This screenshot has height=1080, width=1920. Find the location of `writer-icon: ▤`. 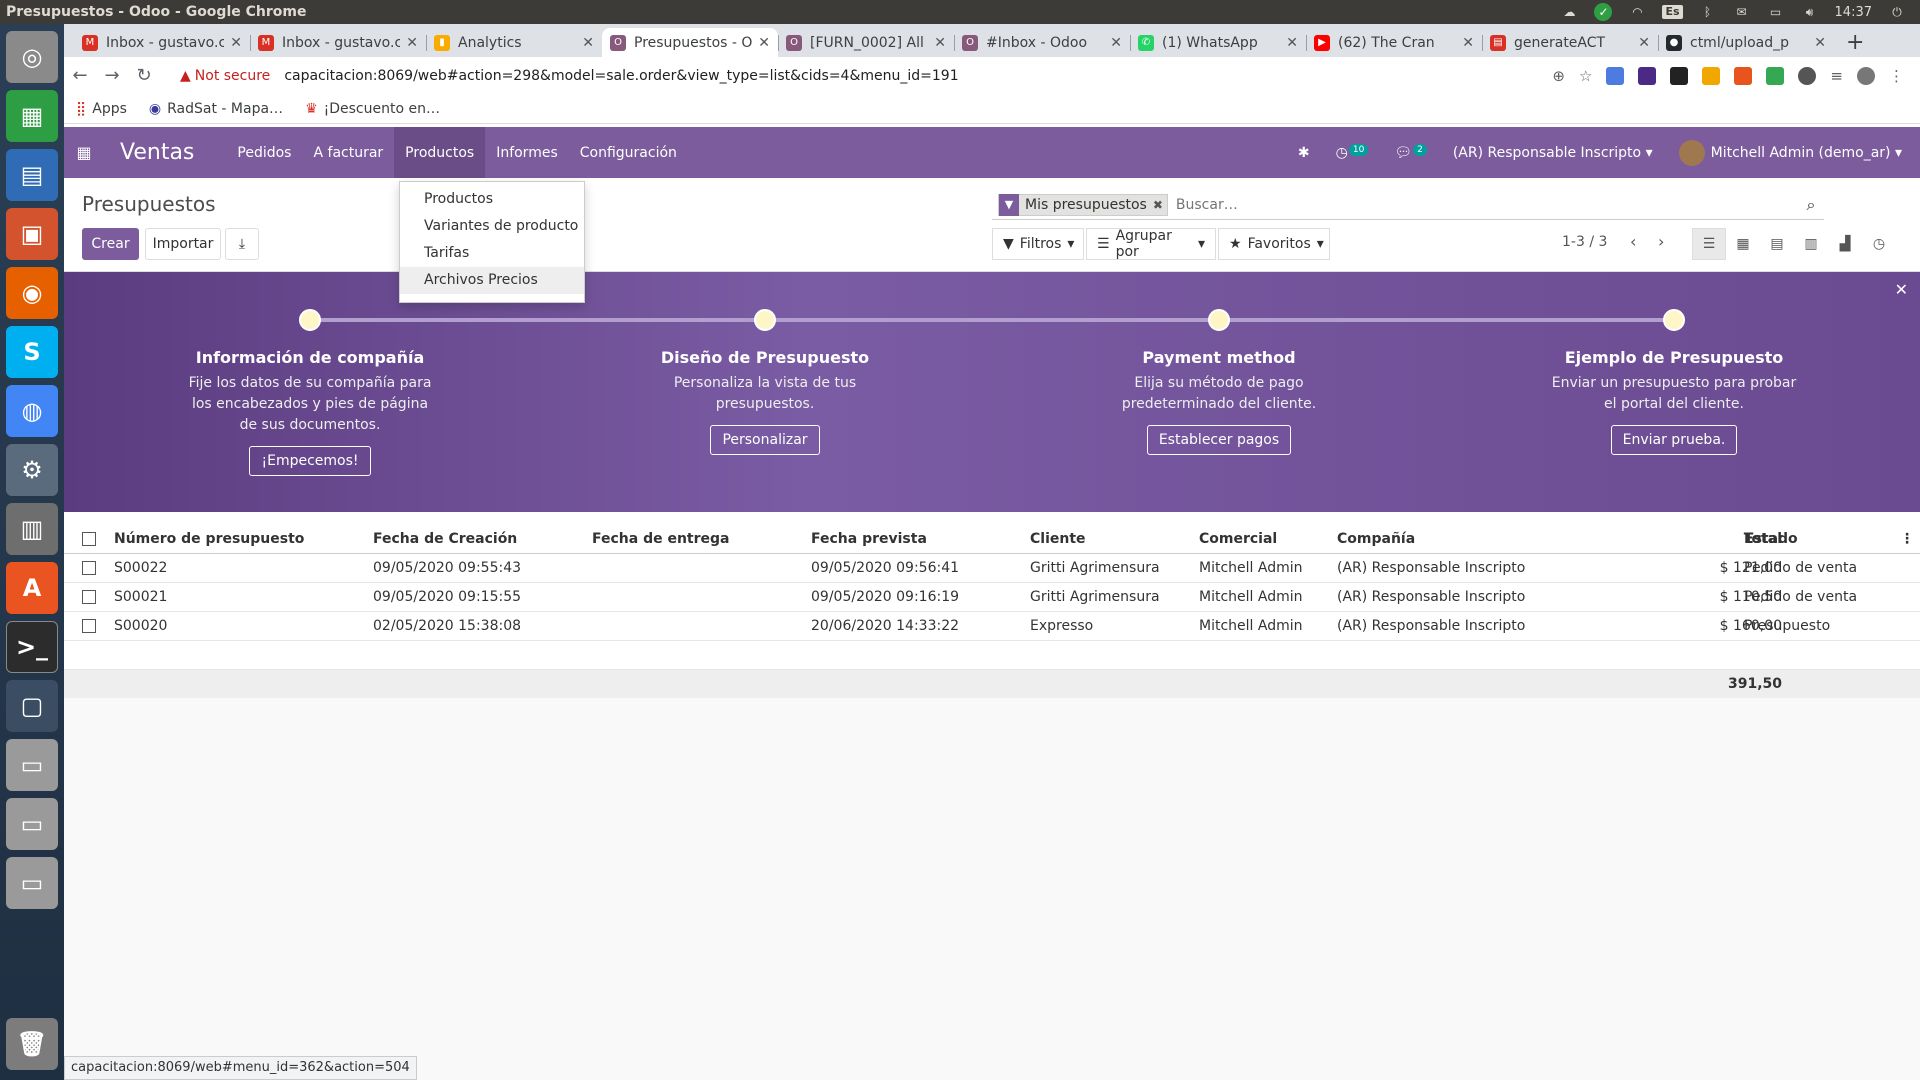

writer-icon: ▤ is located at coordinates (32, 175).